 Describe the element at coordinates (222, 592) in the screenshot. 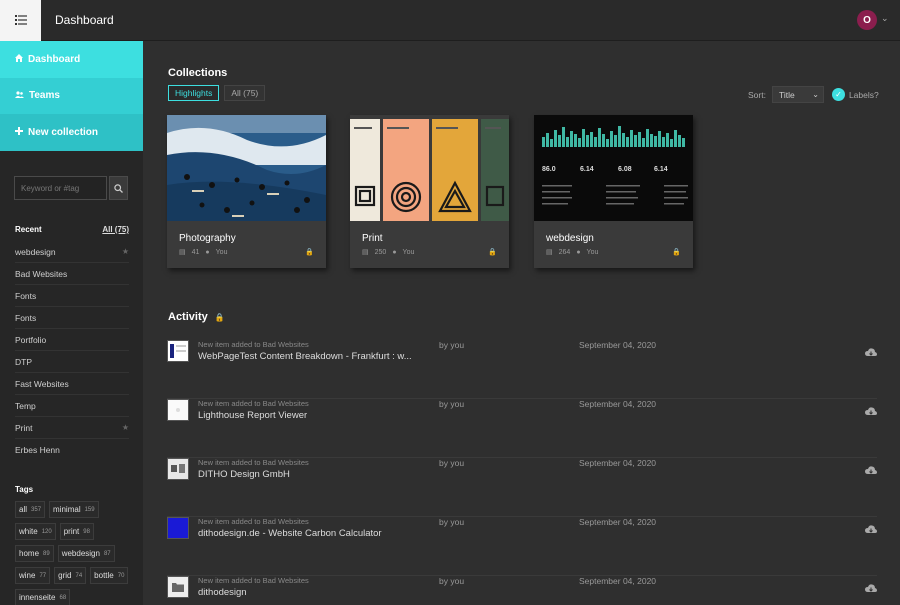

I see `activity-item-name: dithodesign` at that location.